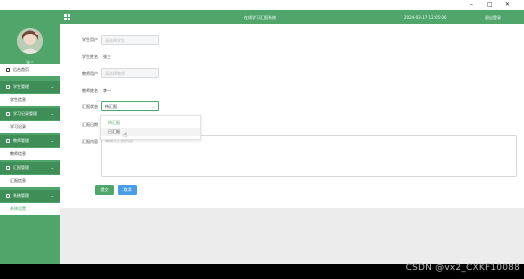 This screenshot has width=524, height=279. What do you see at coordinates (18, 180) in the screenshot?
I see `sidebar-item-label: 汇报信息` at bounding box center [18, 180].